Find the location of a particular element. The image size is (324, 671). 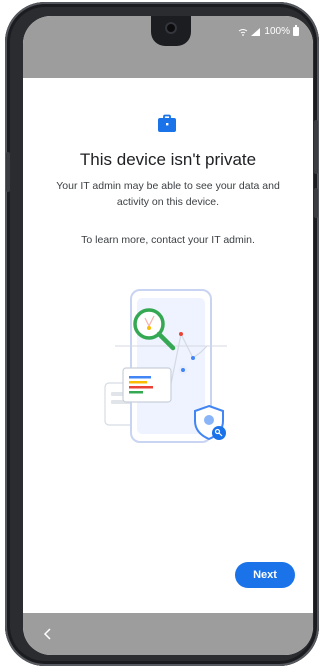

battery-icon is located at coordinates (296, 30).